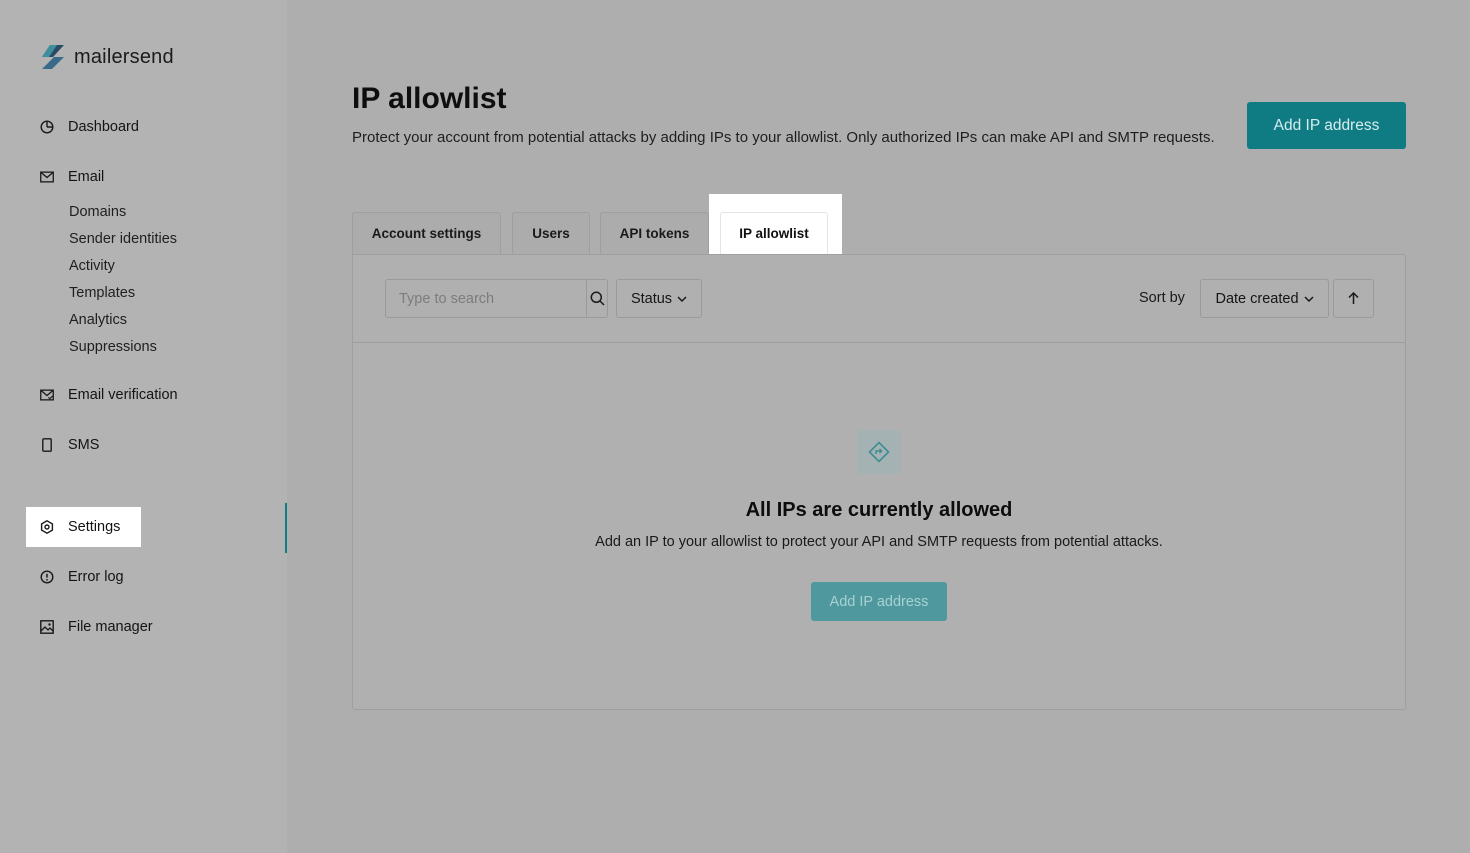  I want to click on sidebar-item-error-log: Error log, so click(82, 577).